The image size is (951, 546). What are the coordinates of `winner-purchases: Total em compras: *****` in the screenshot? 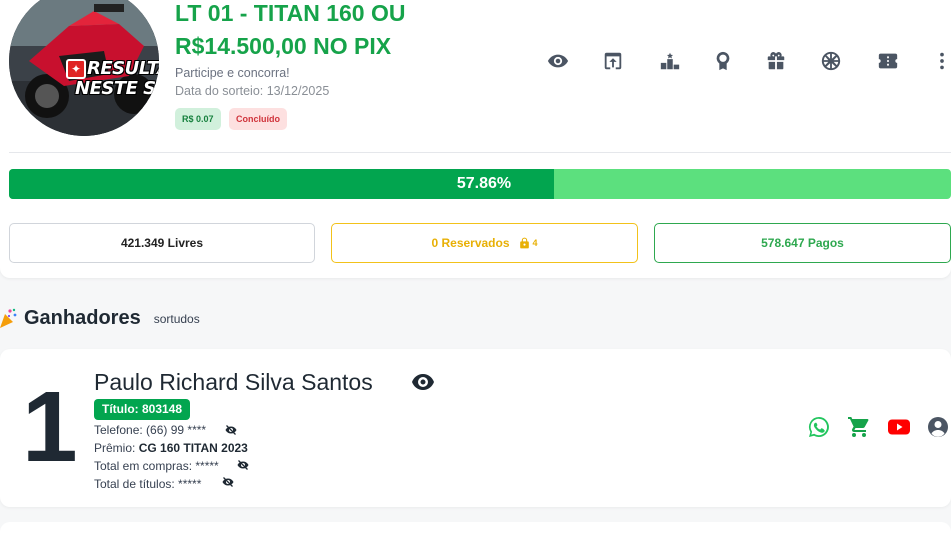 It's located at (156, 466).